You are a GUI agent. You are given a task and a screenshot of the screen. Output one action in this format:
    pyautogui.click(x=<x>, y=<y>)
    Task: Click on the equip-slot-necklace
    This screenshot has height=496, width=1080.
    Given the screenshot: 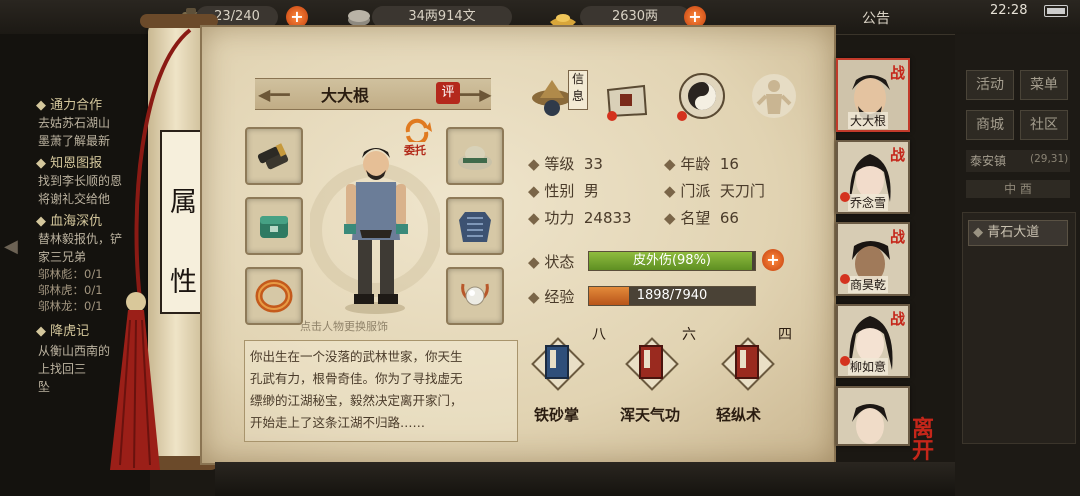 What is the action you would take?
    pyautogui.click(x=475, y=296)
    